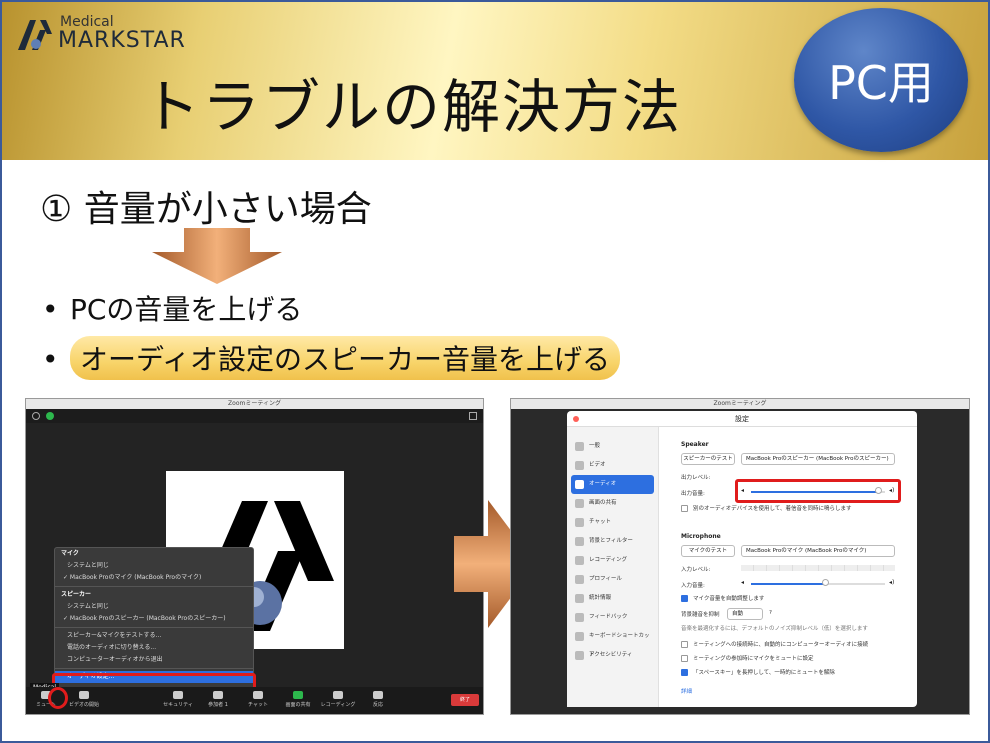 This screenshot has height=743, width=990. I want to click on mic-test-button: マイクのテスト, so click(708, 551).